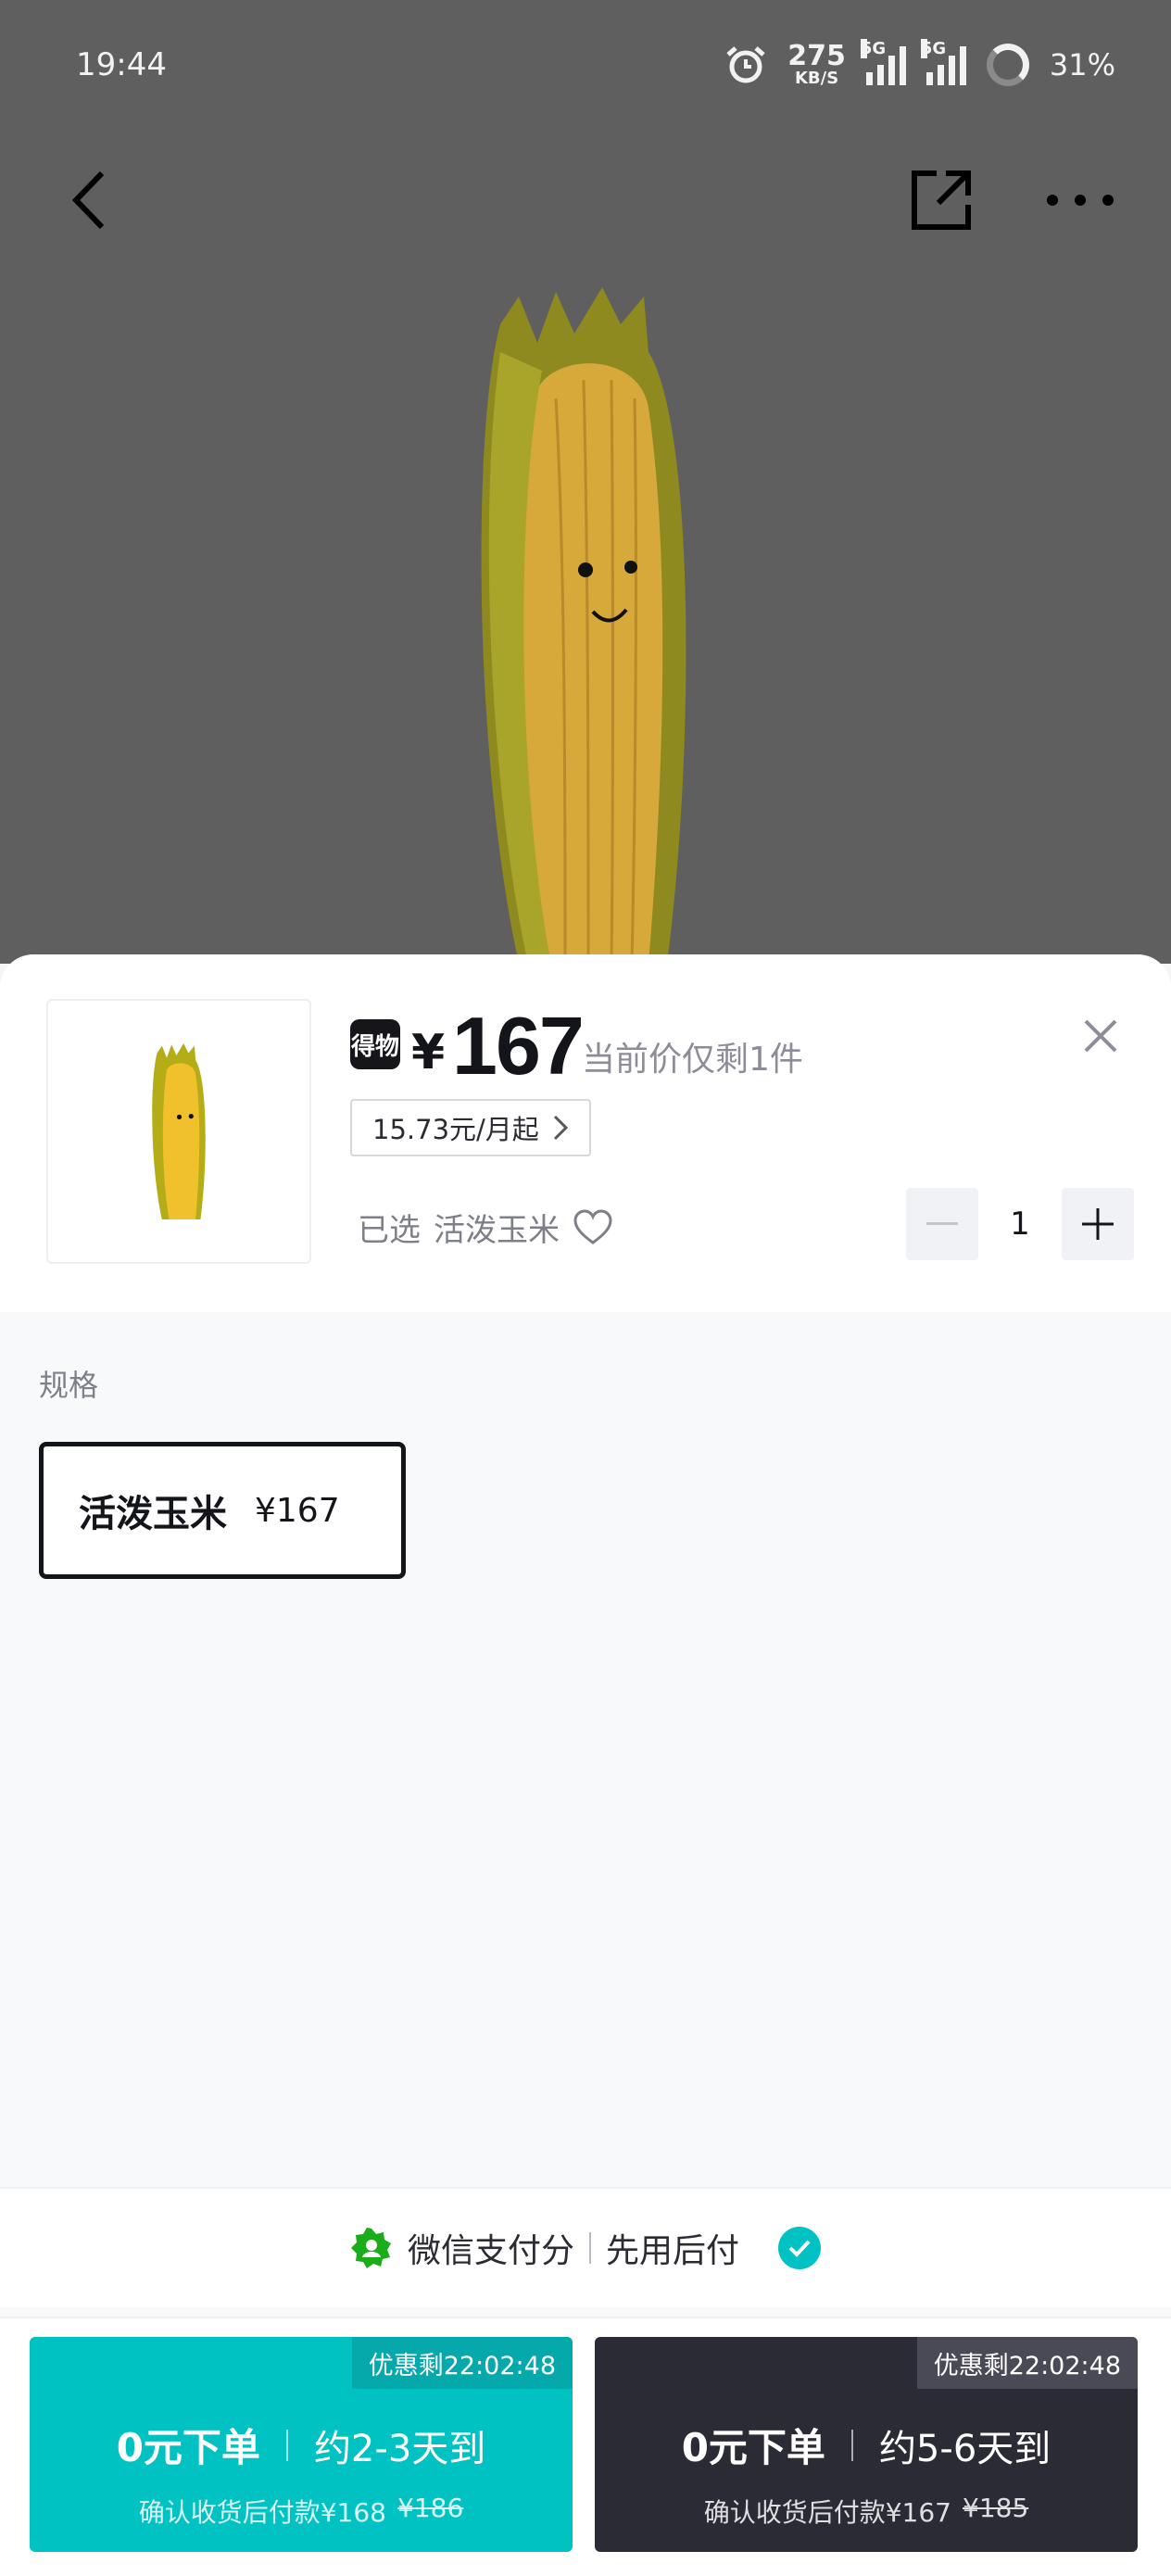  What do you see at coordinates (375, 1044) in the screenshot?
I see `brand-badge: 得物` at bounding box center [375, 1044].